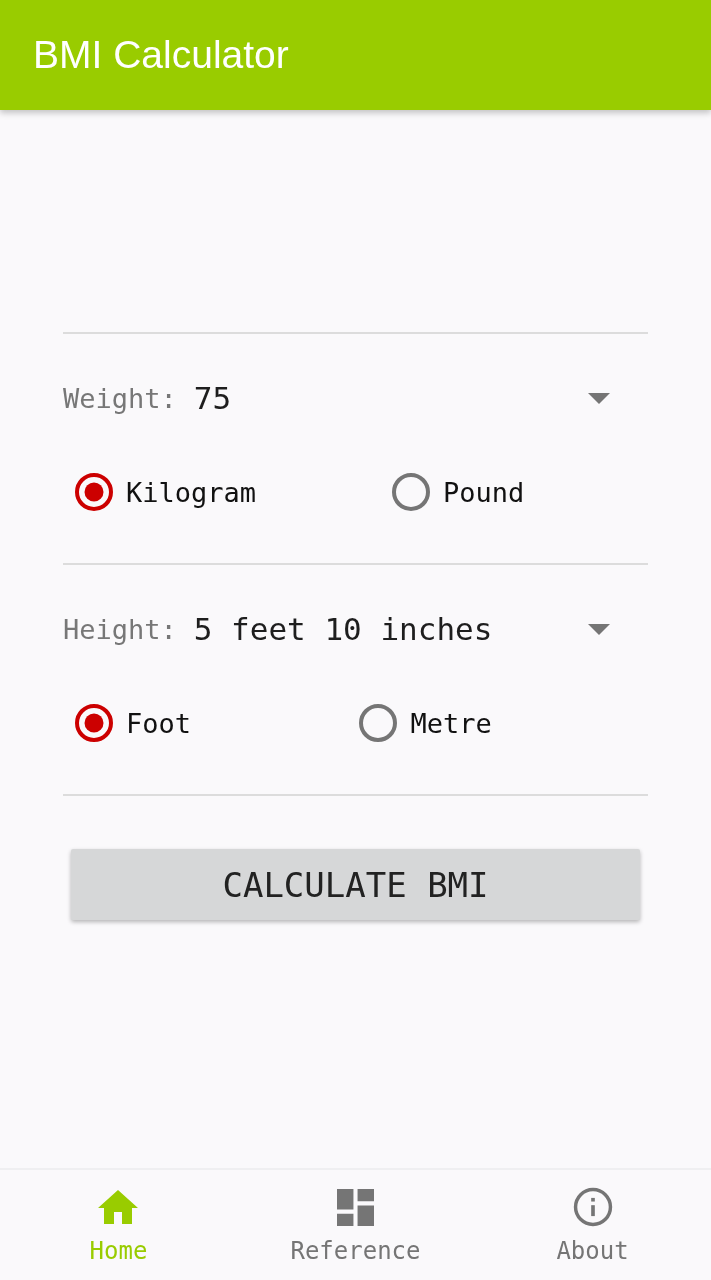 This screenshot has height=1280, width=711. What do you see at coordinates (420, 398) in the screenshot?
I see `dropdown-field: 75` at bounding box center [420, 398].